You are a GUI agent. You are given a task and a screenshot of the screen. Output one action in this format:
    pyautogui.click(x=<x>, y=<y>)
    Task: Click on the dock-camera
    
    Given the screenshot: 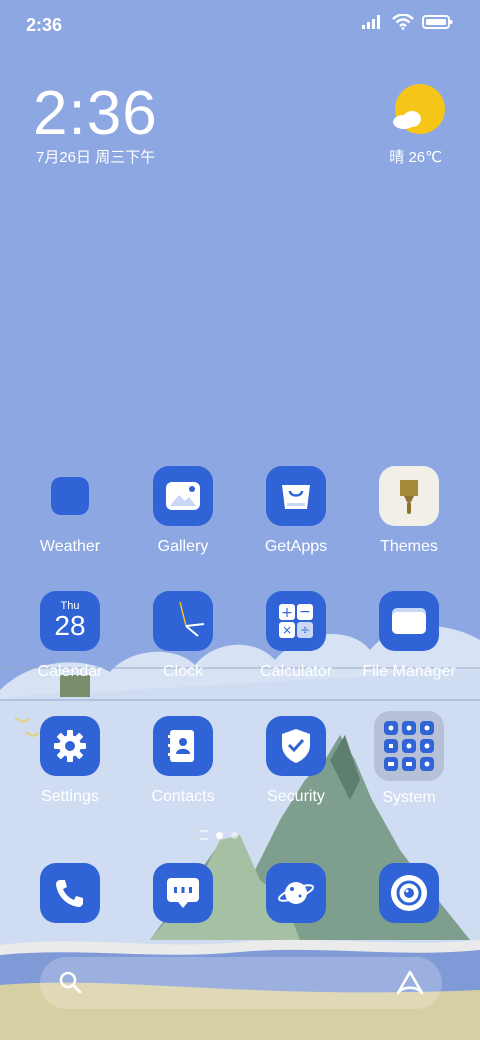 What is the action you would take?
    pyautogui.click(x=409, y=893)
    